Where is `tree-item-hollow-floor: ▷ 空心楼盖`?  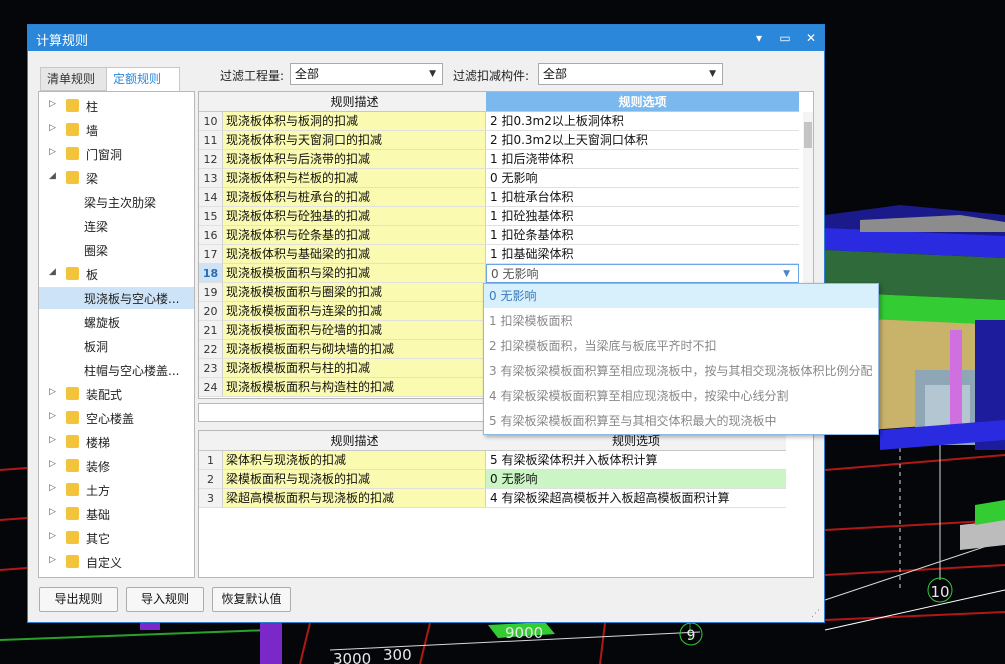 tree-item-hollow-floor: ▷ 空心楼盖 is located at coordinates (116, 418).